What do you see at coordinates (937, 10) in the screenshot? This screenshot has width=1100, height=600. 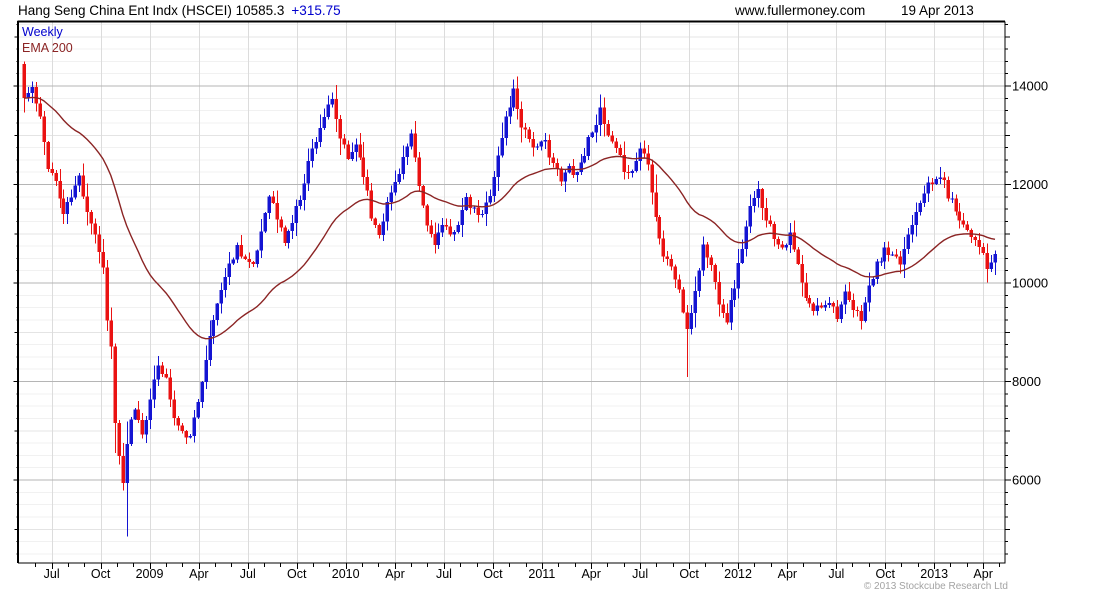 I see `date-label: 19 Apr 2013` at bounding box center [937, 10].